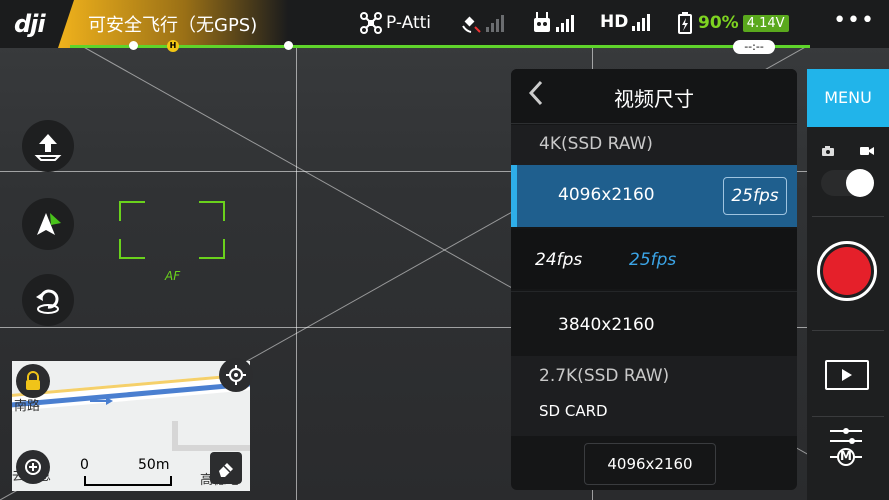 The width and height of the screenshot is (889, 500). What do you see at coordinates (514, 196) in the screenshot?
I see `selection-indicator` at bounding box center [514, 196].